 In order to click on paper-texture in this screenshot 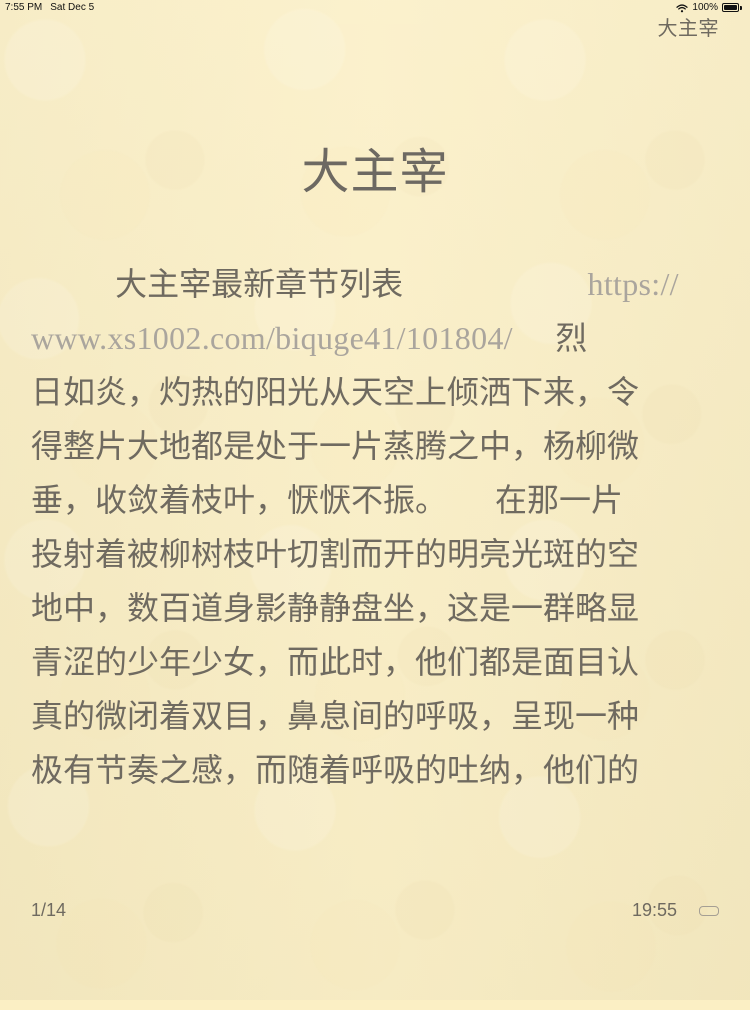, I will do `click(125, 125)`.